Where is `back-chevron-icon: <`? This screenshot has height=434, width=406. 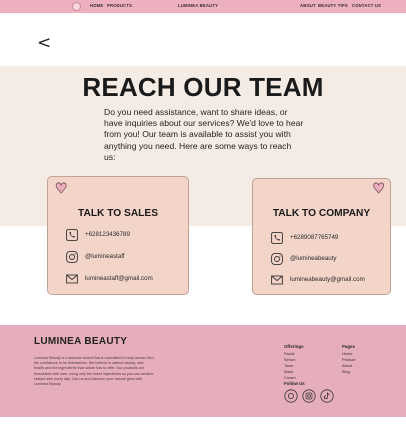
back-chevron-icon: < is located at coordinates (44, 43).